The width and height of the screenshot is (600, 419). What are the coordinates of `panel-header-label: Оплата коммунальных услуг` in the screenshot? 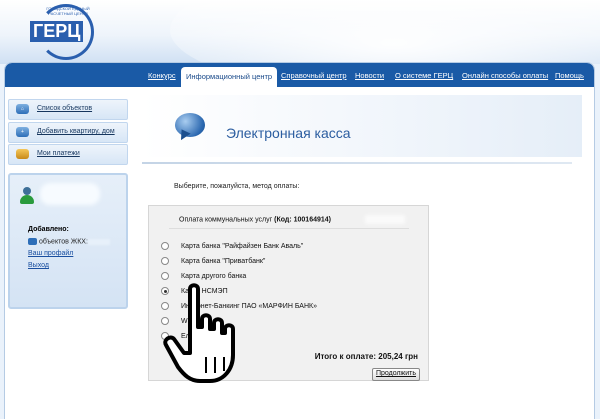 It's located at (226, 220).